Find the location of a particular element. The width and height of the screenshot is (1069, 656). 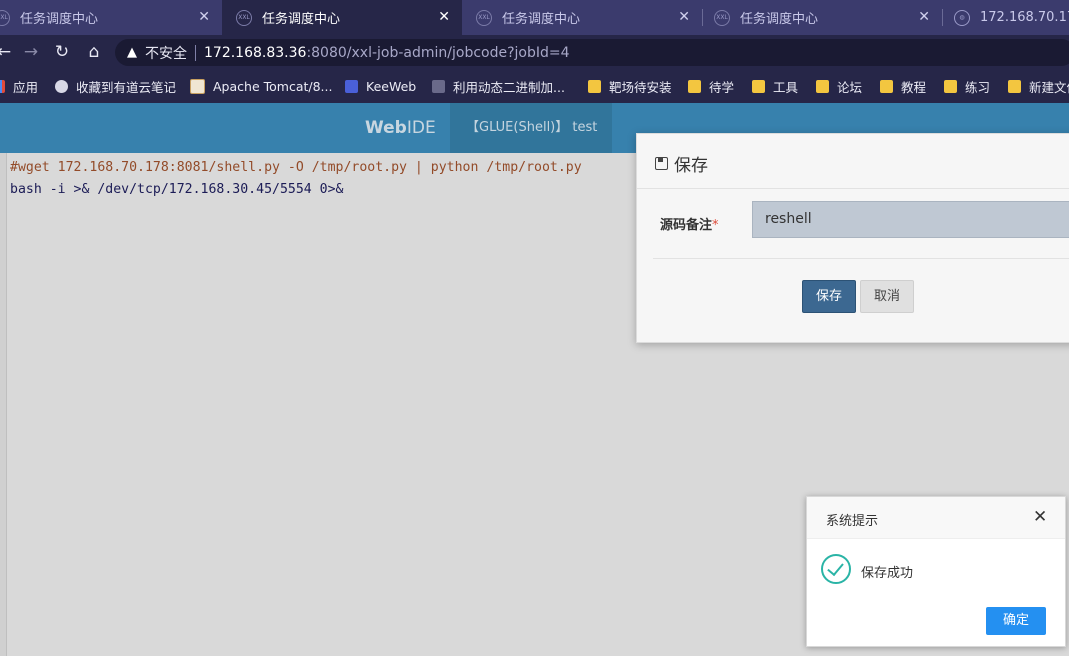

bookmark-label: 练习 is located at coordinates (978, 87).